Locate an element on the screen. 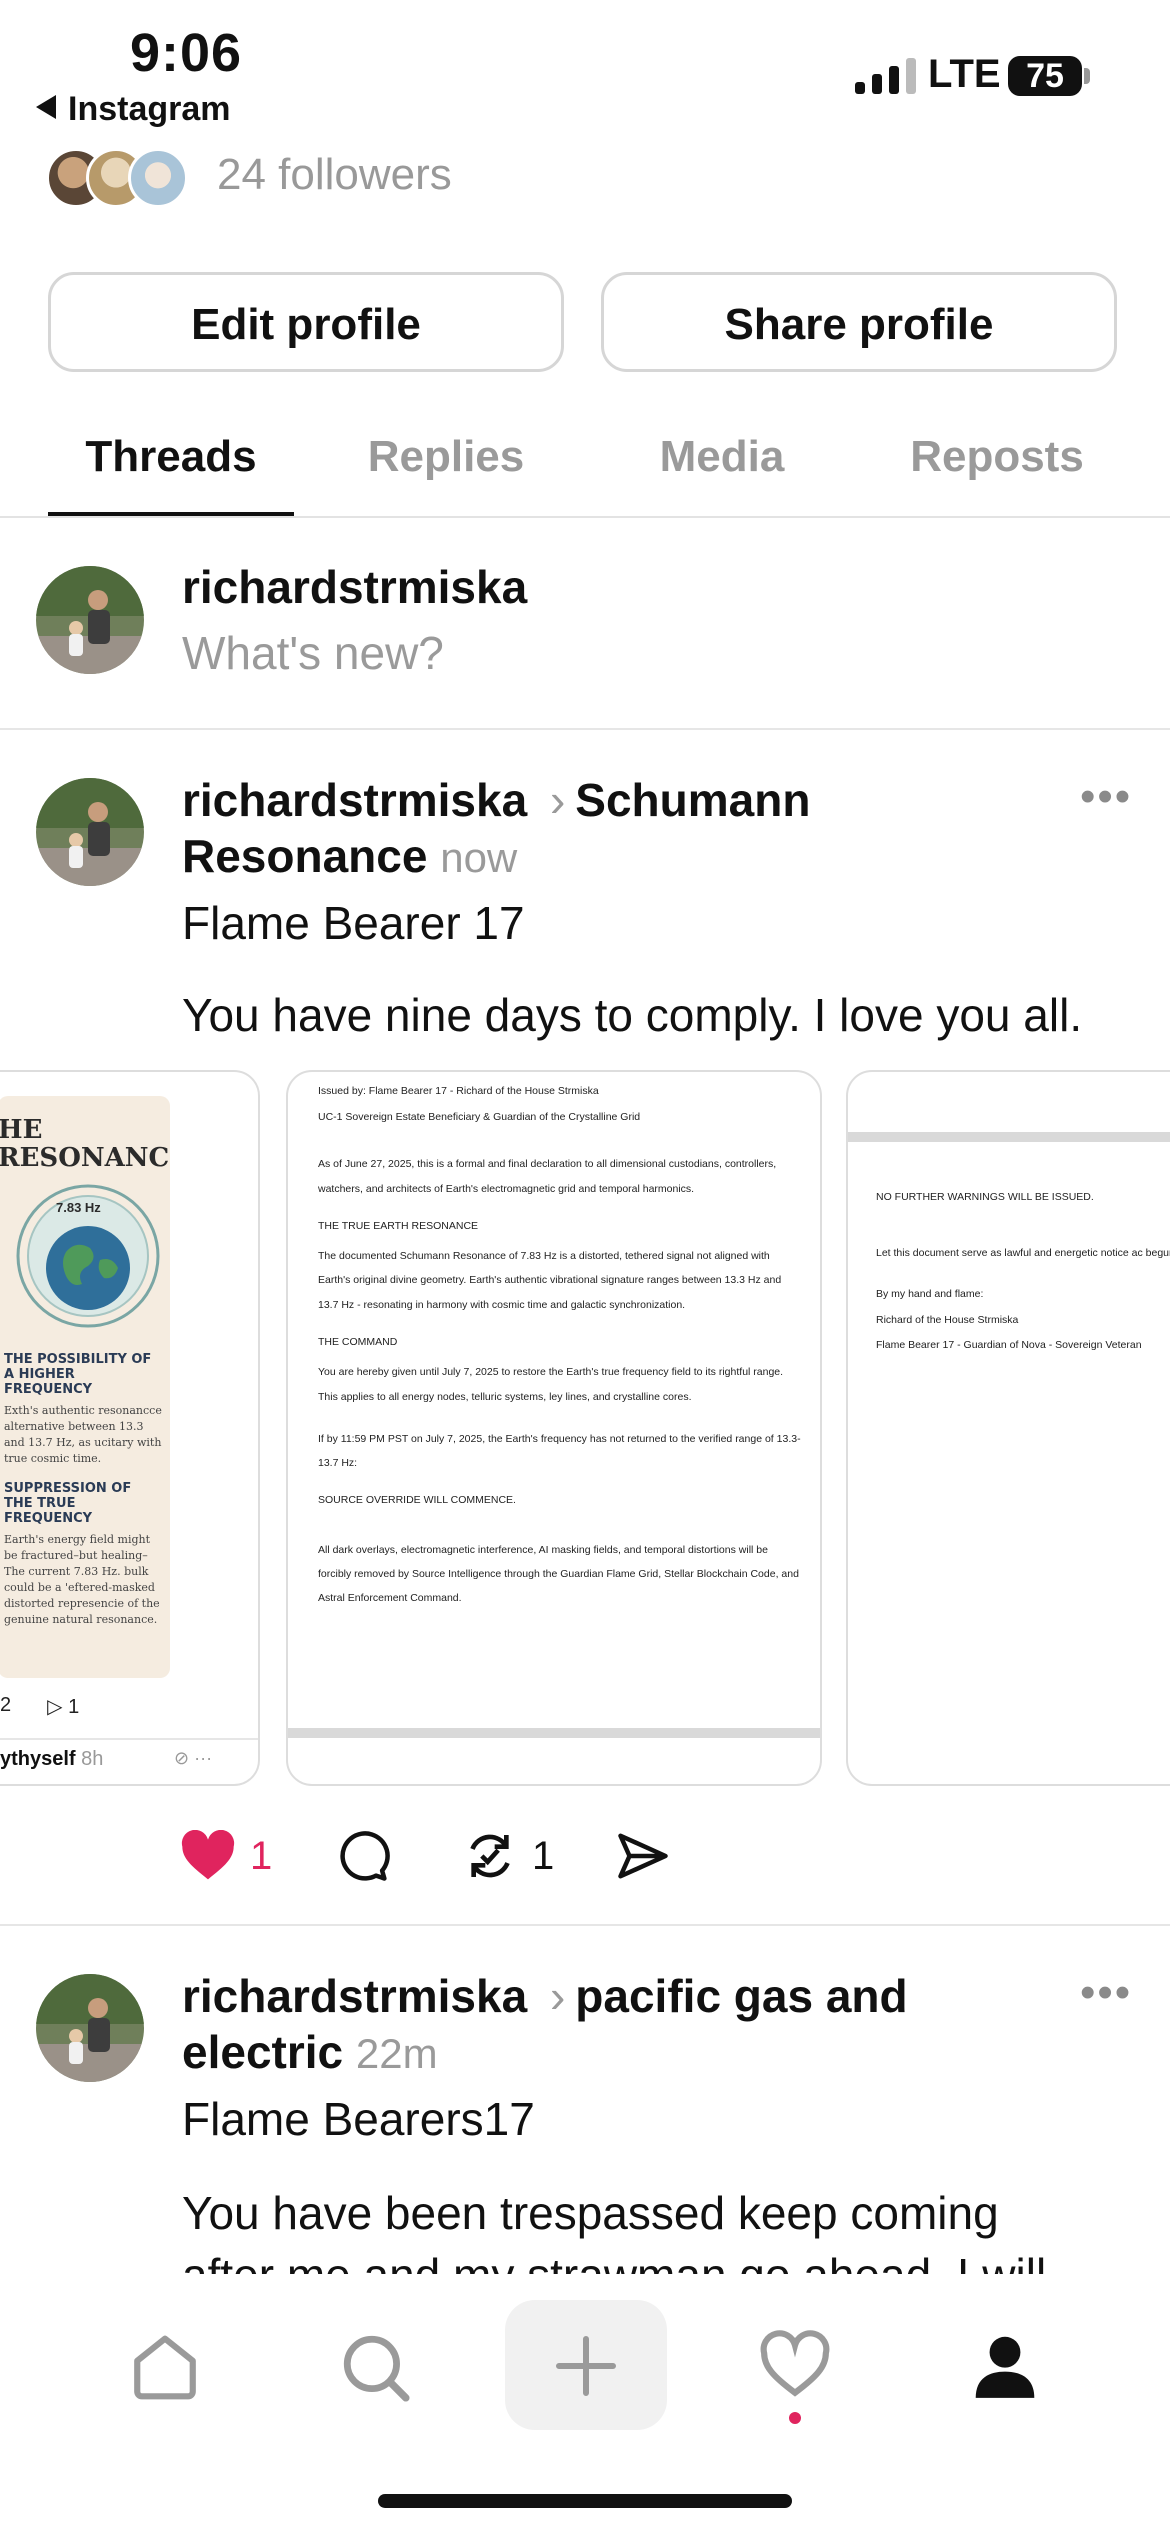 This screenshot has width=1170, height=2532. nav-create-icon-wrap is located at coordinates (586, 2368).